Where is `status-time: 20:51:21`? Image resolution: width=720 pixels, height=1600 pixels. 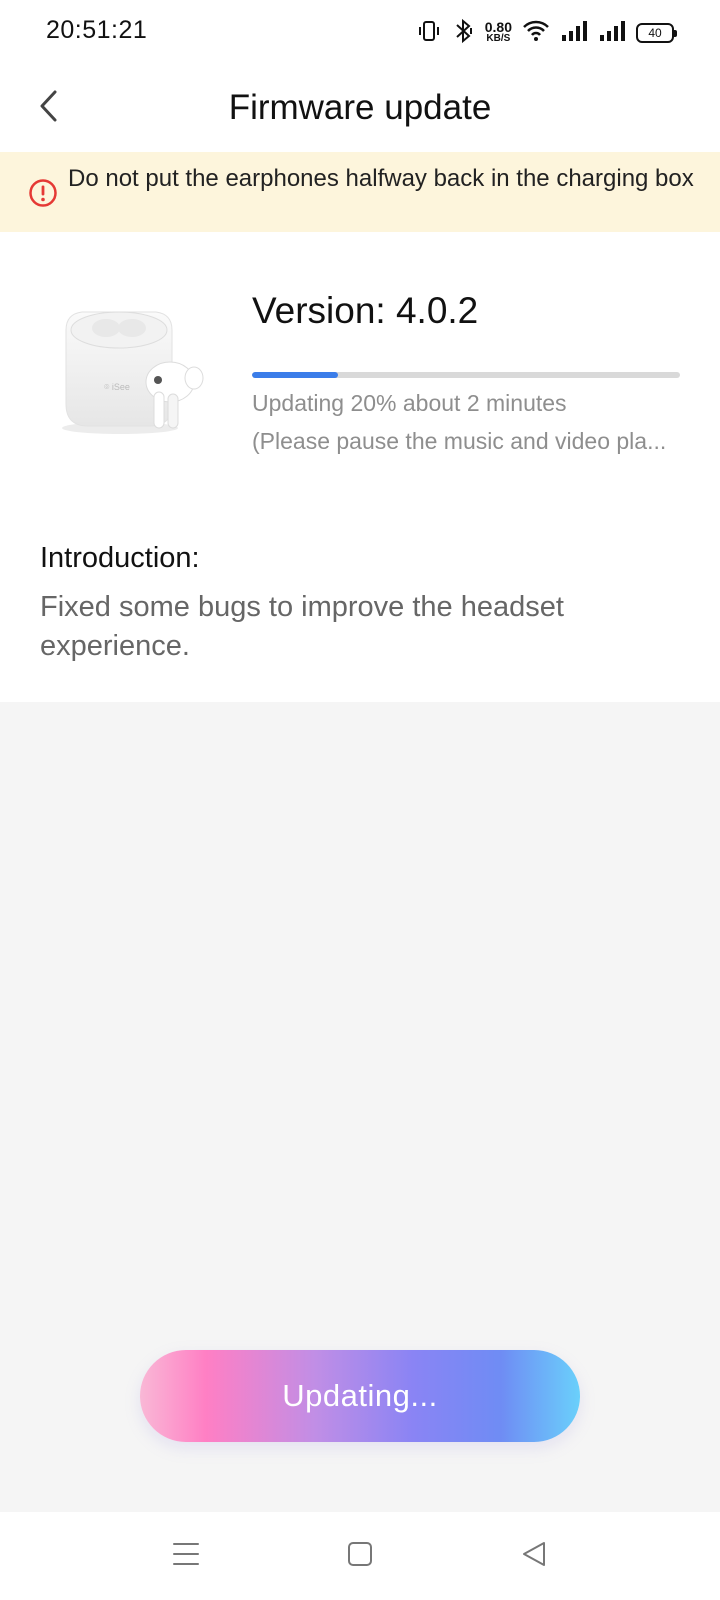
status-time: 20:51:21 is located at coordinates (97, 30).